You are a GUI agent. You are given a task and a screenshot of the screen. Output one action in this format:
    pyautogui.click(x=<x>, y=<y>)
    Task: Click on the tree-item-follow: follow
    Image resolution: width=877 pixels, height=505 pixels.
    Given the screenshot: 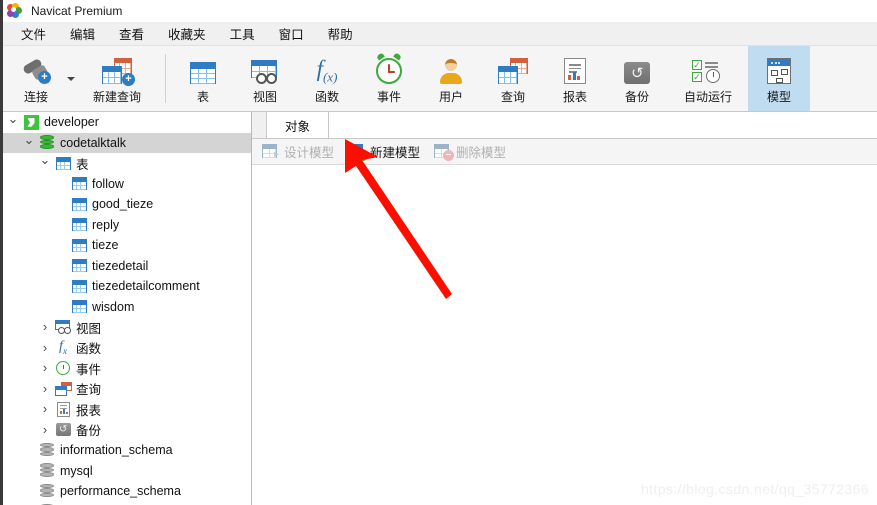 What is the action you would take?
    pyautogui.click(x=127, y=184)
    